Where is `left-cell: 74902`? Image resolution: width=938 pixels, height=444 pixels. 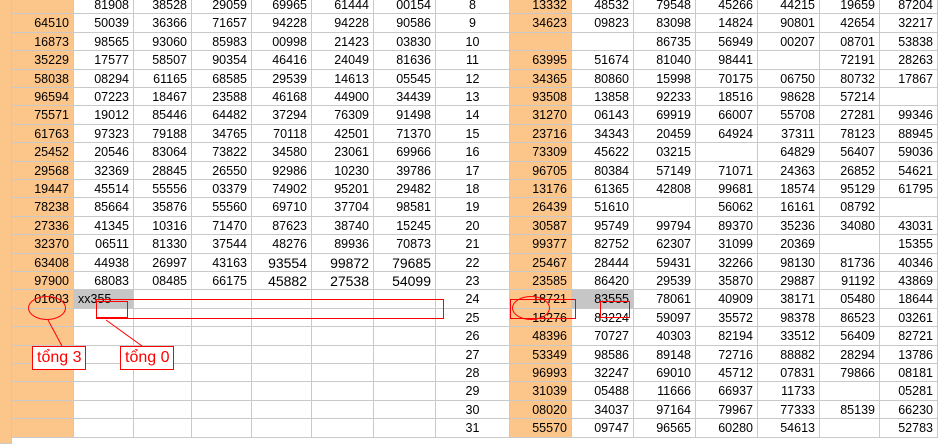 left-cell: 74902 is located at coordinates (282, 189).